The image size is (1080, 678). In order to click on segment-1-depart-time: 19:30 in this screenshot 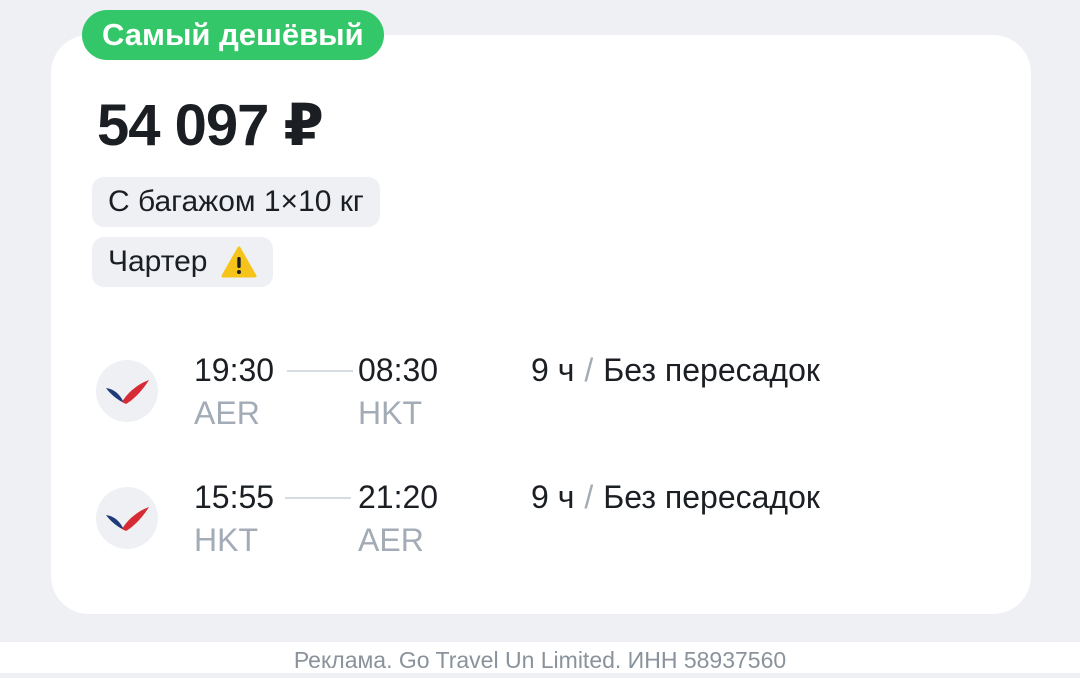, I will do `click(234, 370)`.